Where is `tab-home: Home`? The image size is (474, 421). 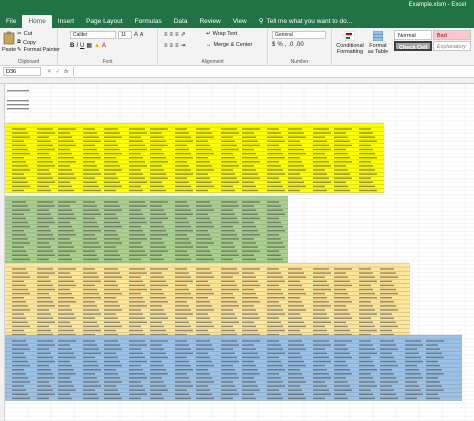
tab-home: Home is located at coordinates (37, 21).